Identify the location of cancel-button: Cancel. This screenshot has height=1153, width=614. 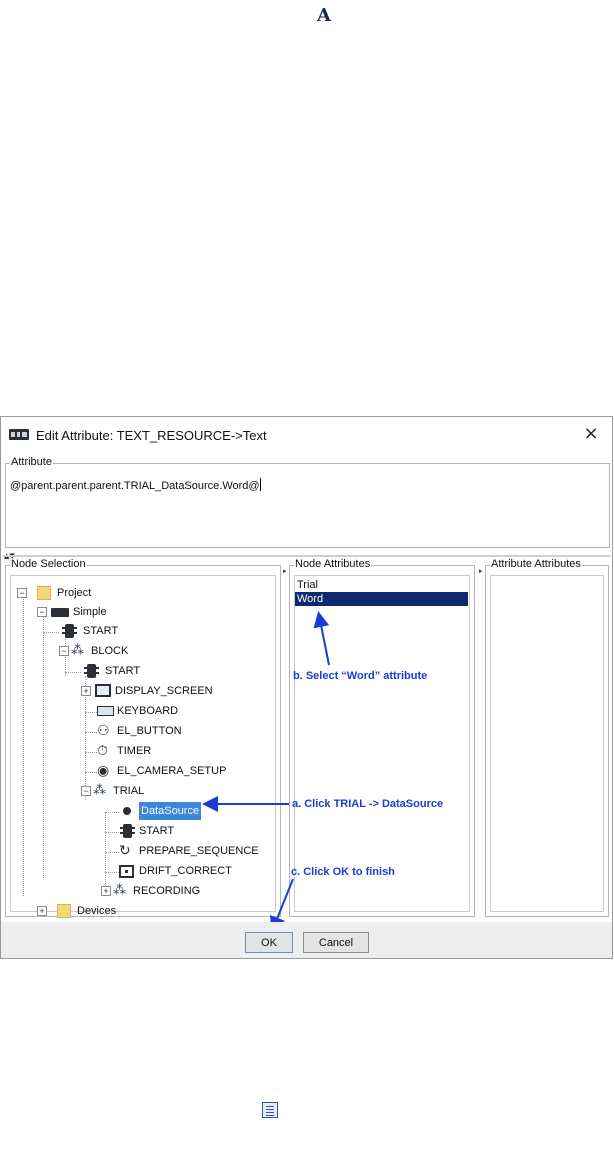
(336, 942).